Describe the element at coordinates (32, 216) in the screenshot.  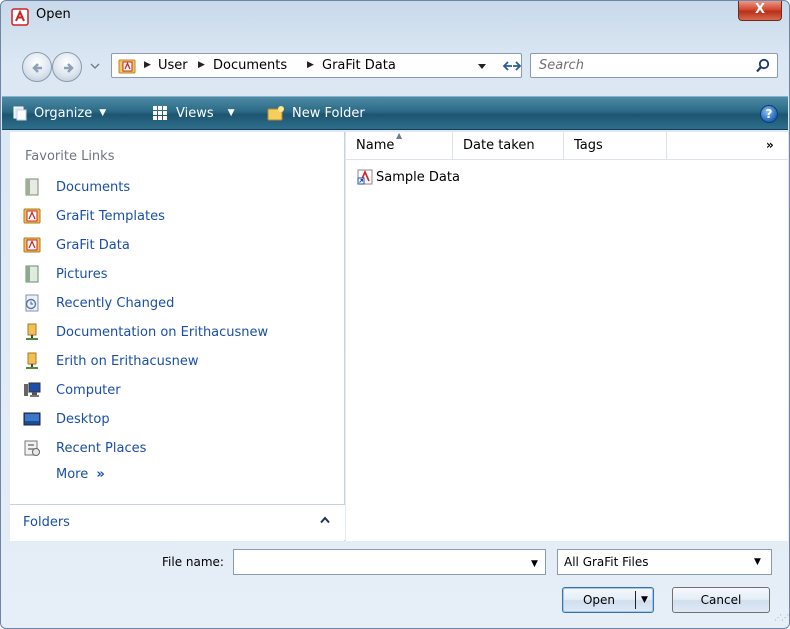
I see `grafit-templates-icon` at that location.